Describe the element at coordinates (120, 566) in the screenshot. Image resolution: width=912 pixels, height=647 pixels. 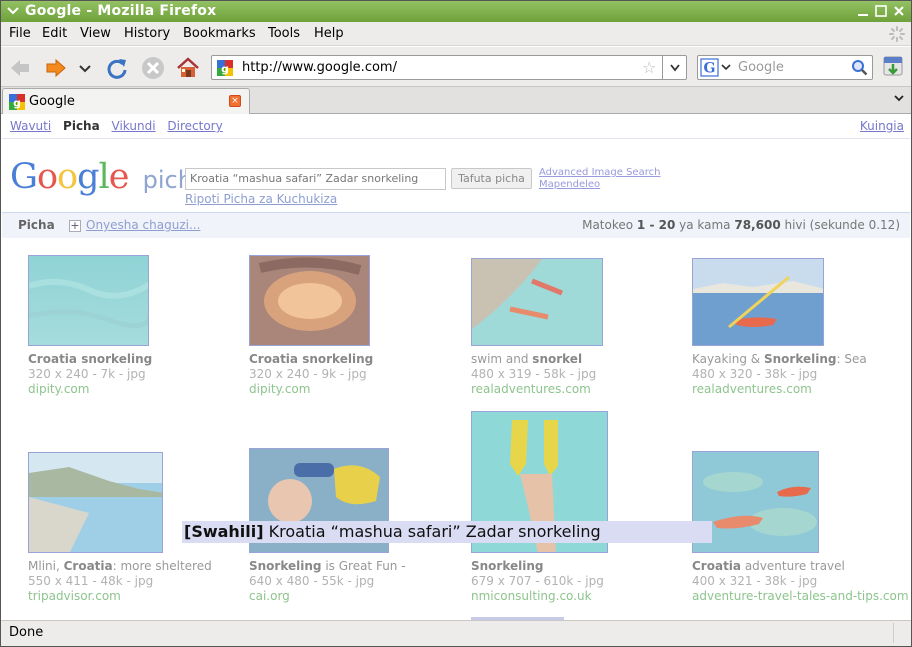
I see `result-title: Mlini, Croatia: more sheltered` at that location.